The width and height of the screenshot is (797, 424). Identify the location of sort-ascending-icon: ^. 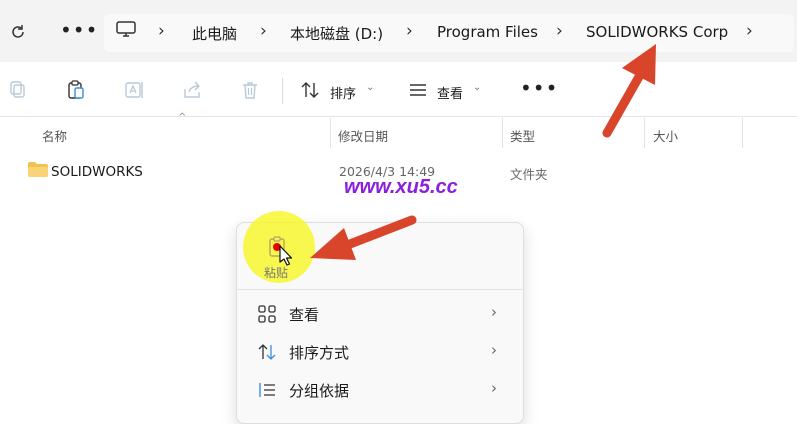
(182, 117).